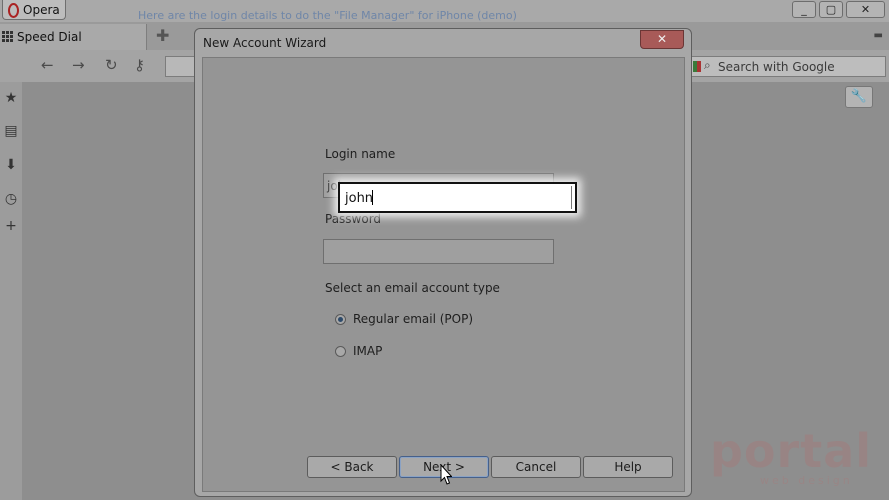 The image size is (889, 500). I want to click on forward-nav-icon: →, so click(78, 65).